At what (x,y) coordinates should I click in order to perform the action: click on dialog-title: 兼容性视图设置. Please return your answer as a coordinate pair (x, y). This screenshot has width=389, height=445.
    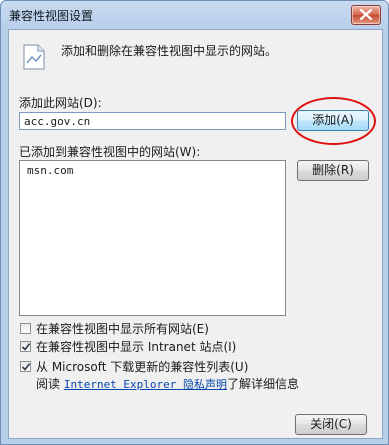
    Looking at the image, I should click on (51, 16).